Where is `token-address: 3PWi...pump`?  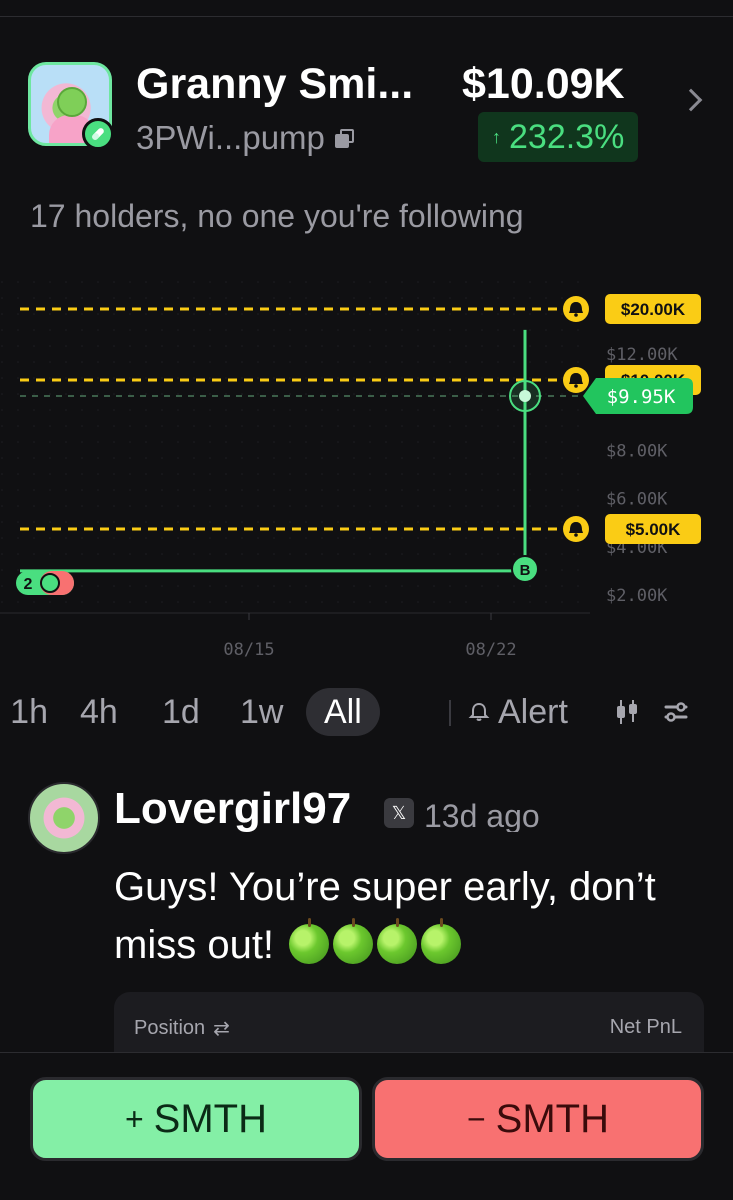
token-address: 3PWi...pump is located at coordinates (245, 138).